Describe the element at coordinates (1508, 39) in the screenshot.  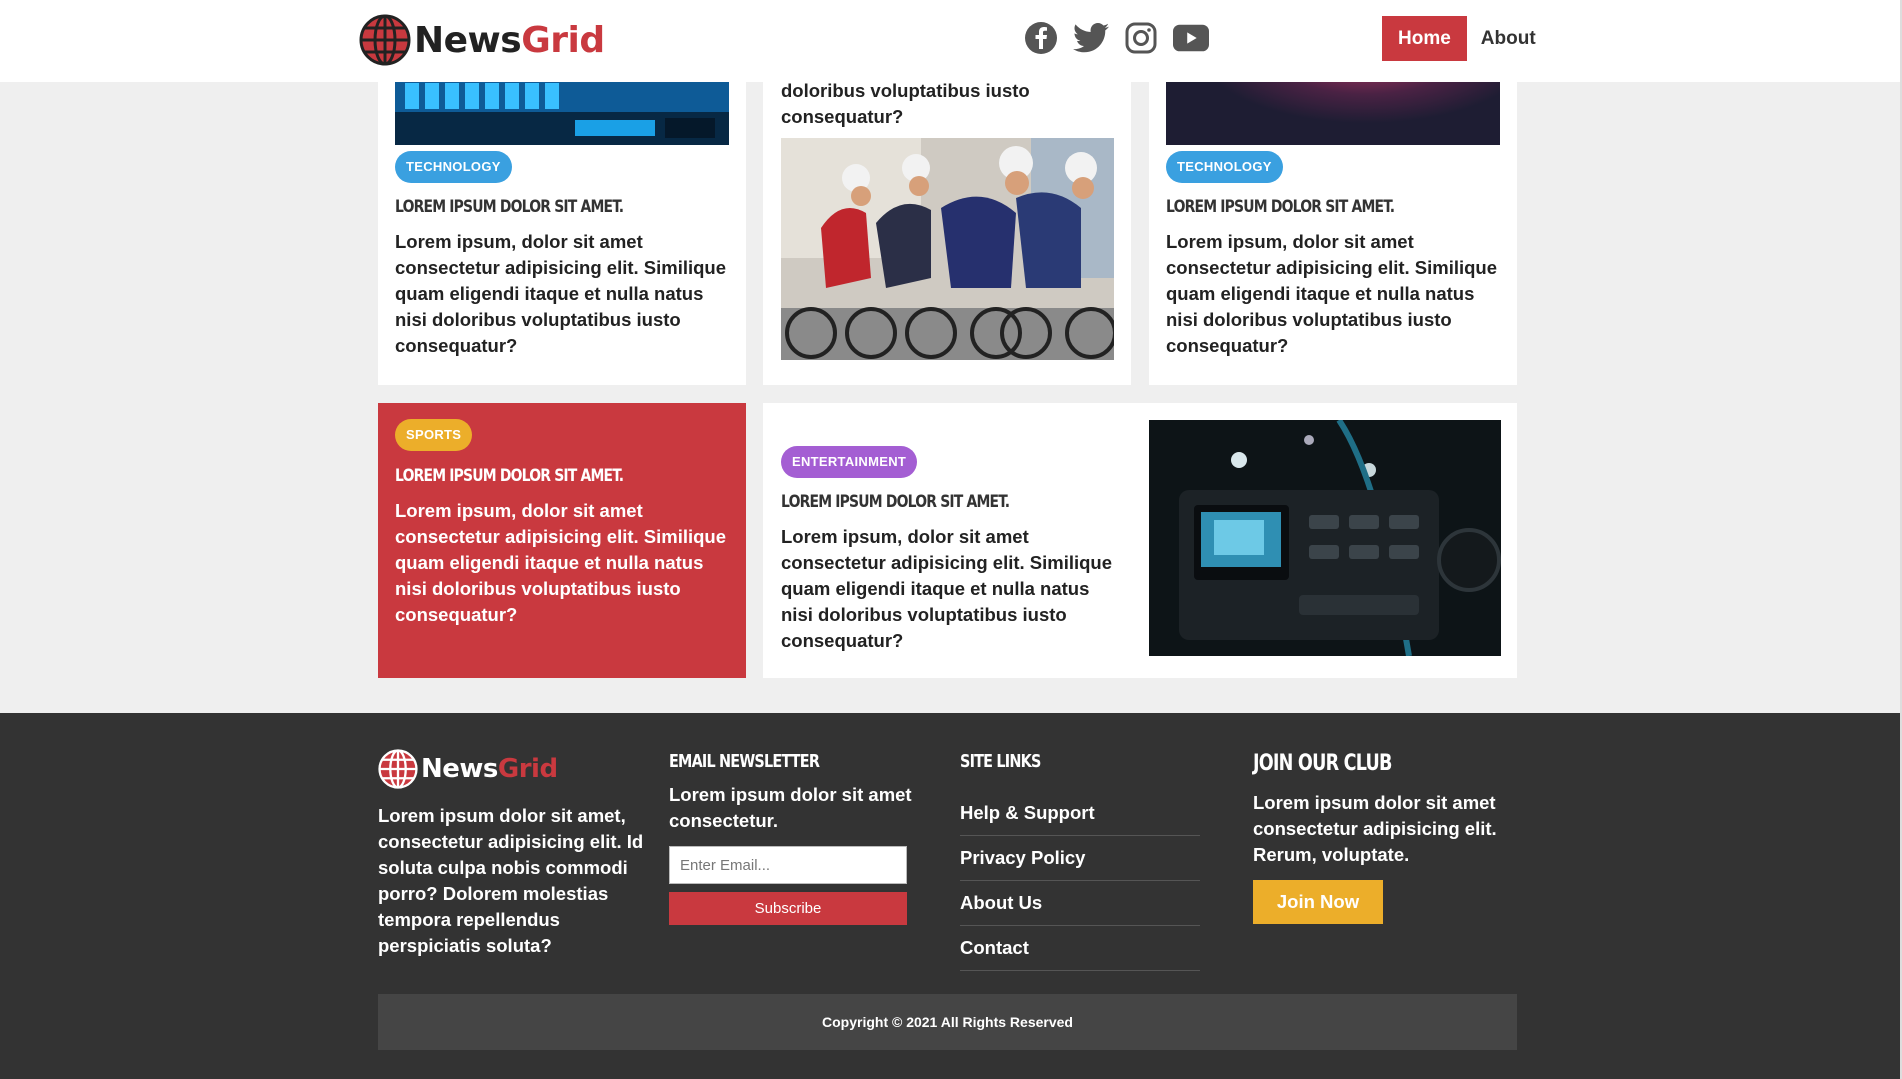
I see `nav-about-link: About` at that location.